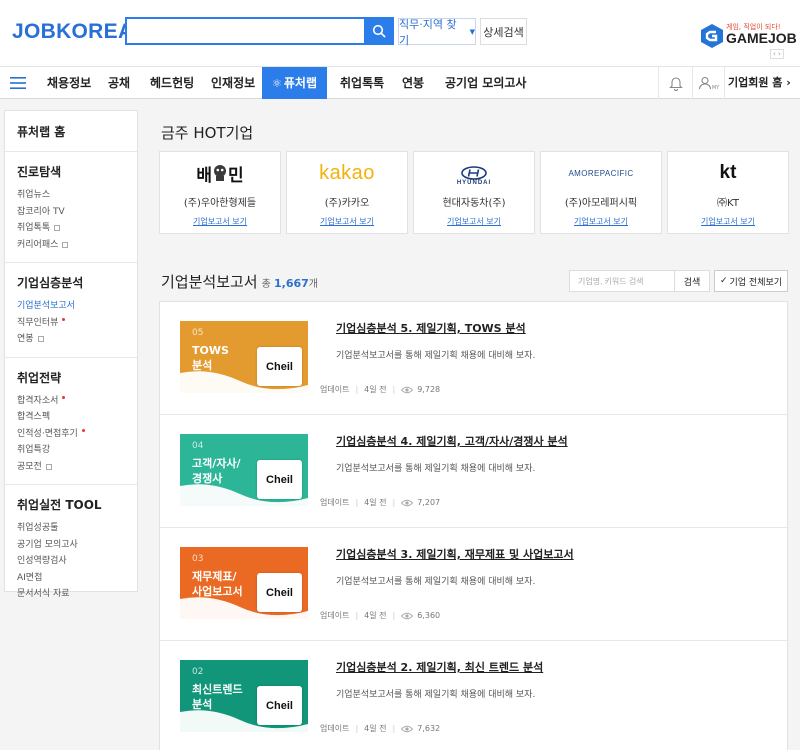  What do you see at coordinates (380, 502) in the screenshot?
I see `report-meta: 업데이트 | 4일 전 | 7,207` at bounding box center [380, 502].